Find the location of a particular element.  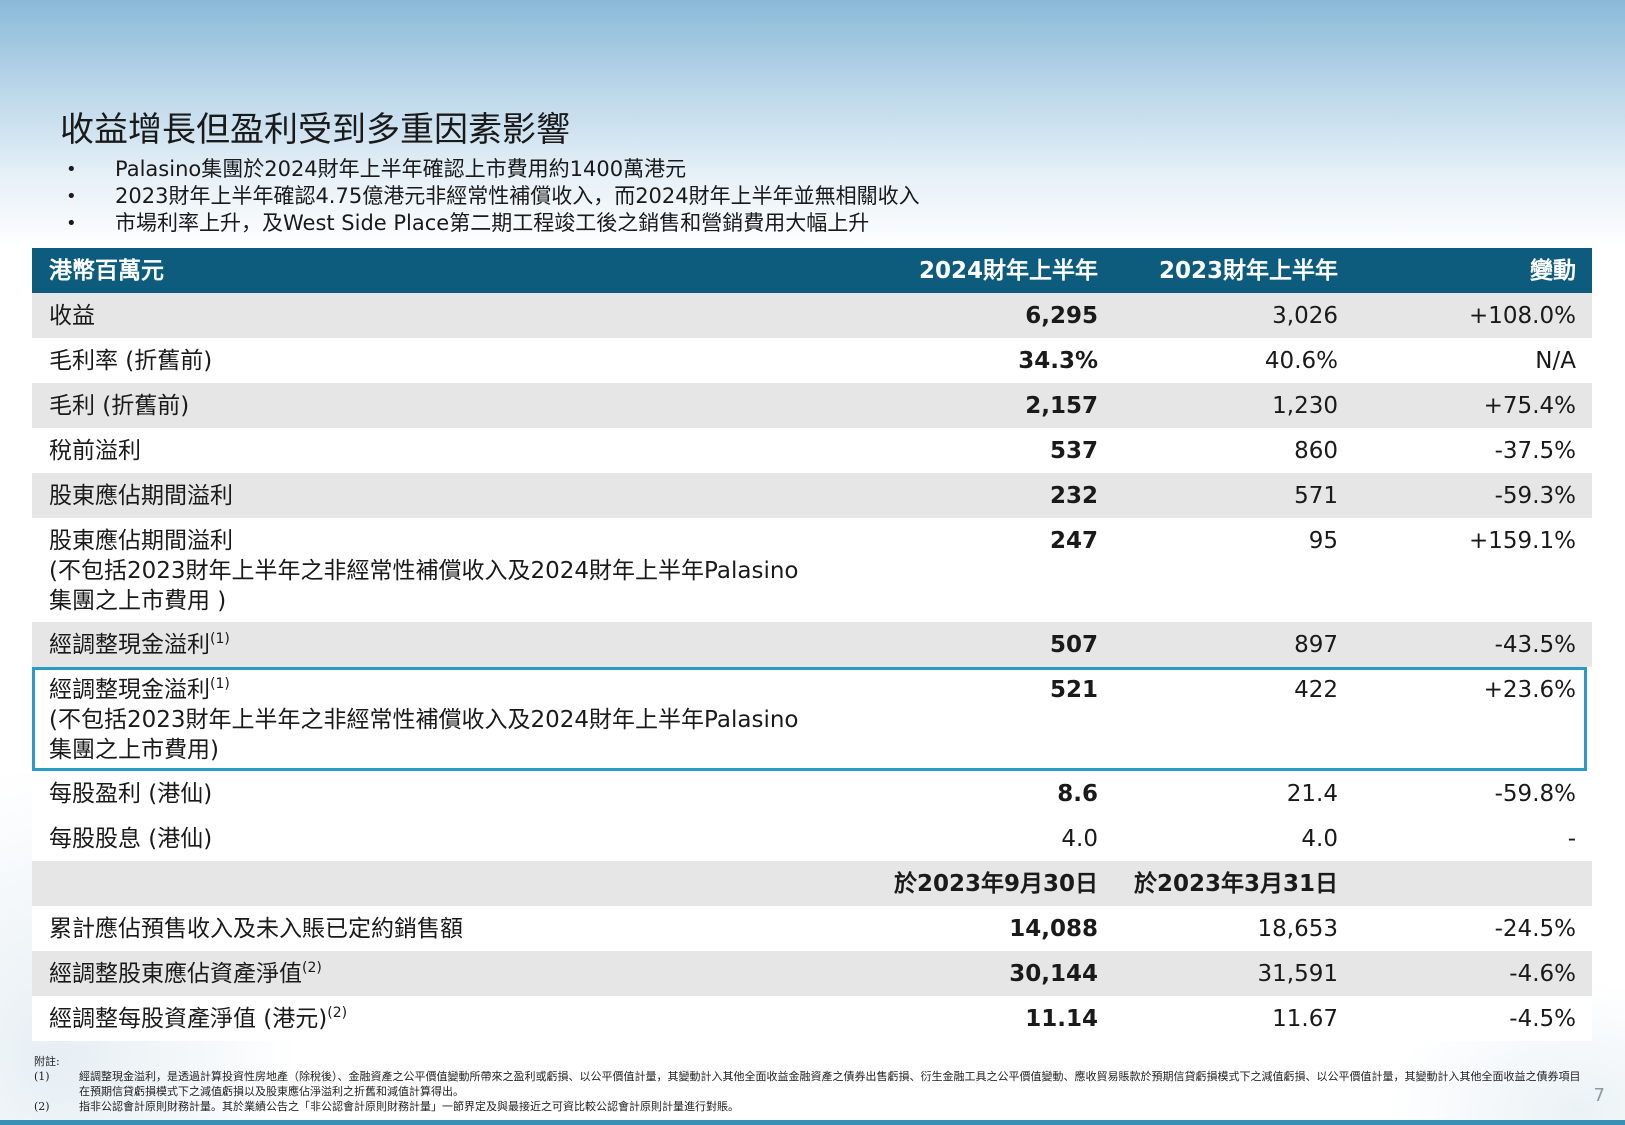

header-col-2024h1: 2024財年上半年 is located at coordinates (1008, 271).